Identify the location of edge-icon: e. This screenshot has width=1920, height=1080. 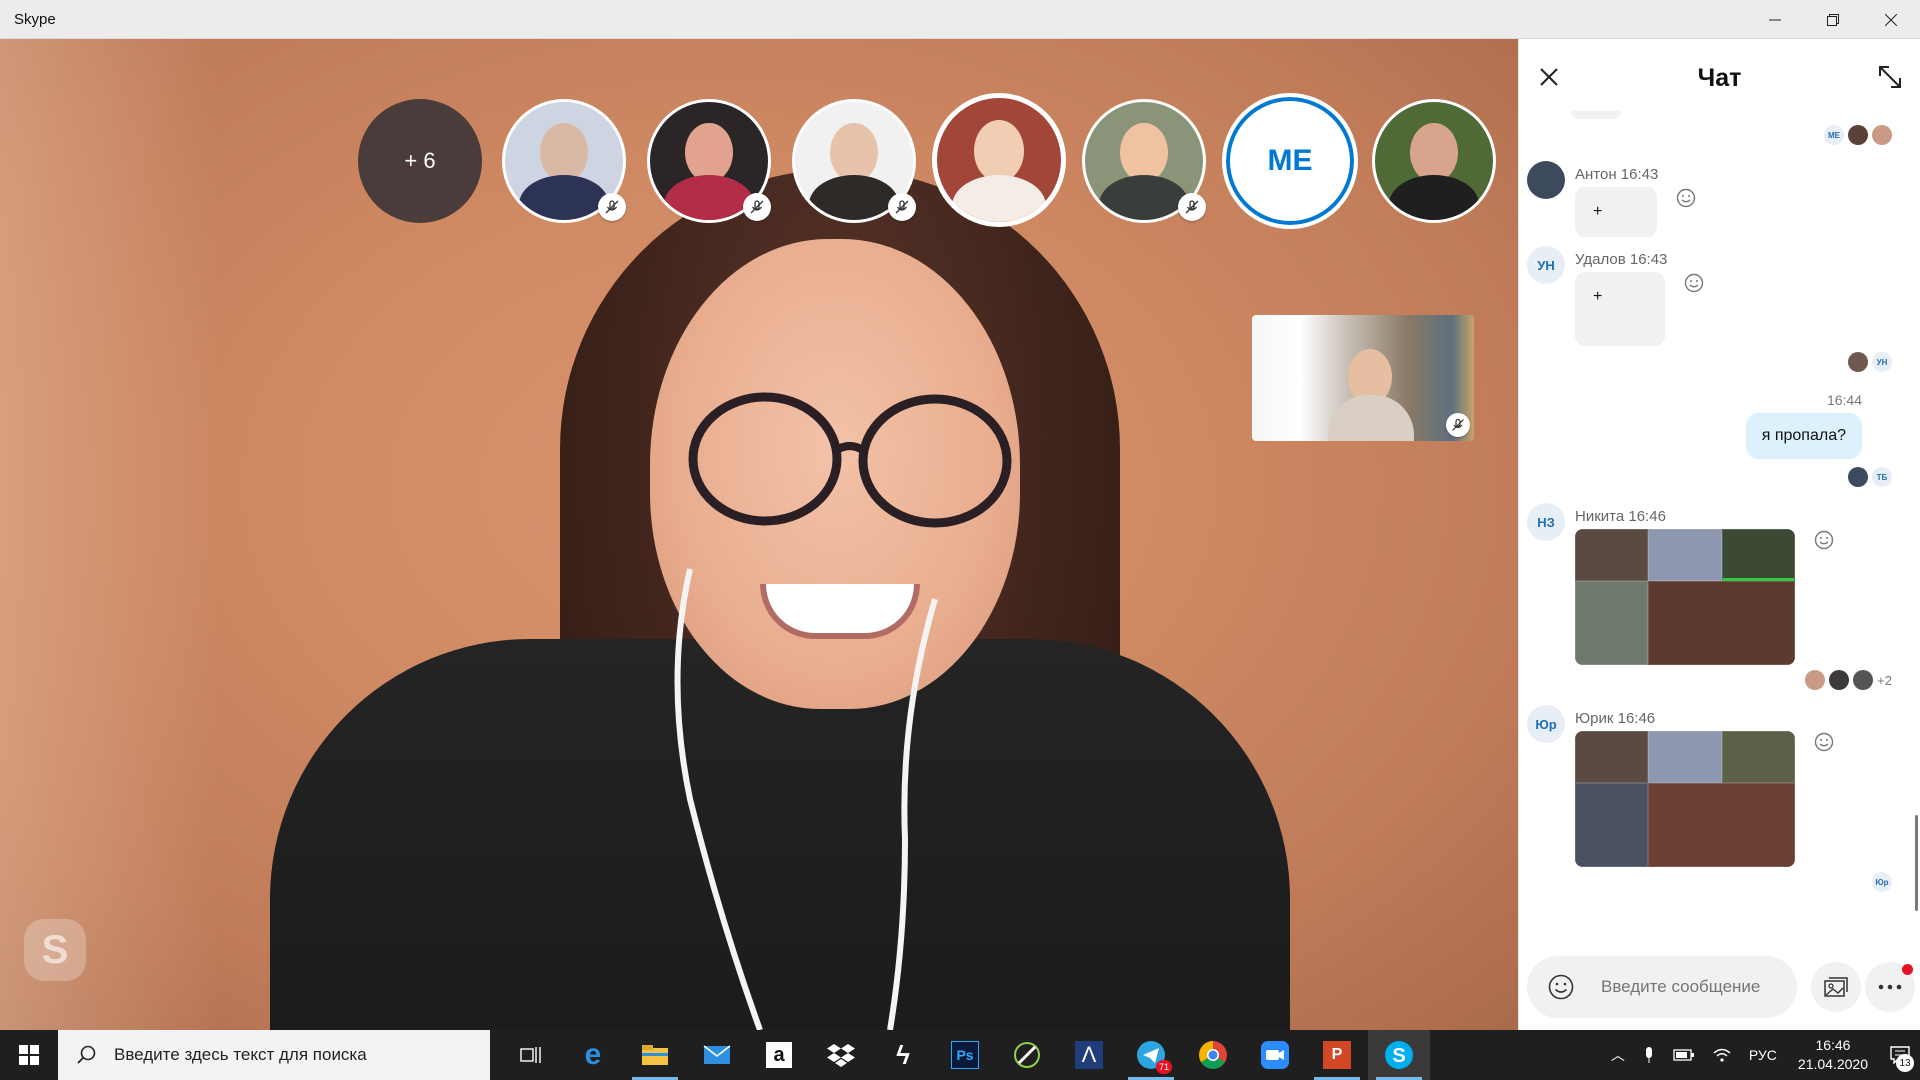
(593, 1054).